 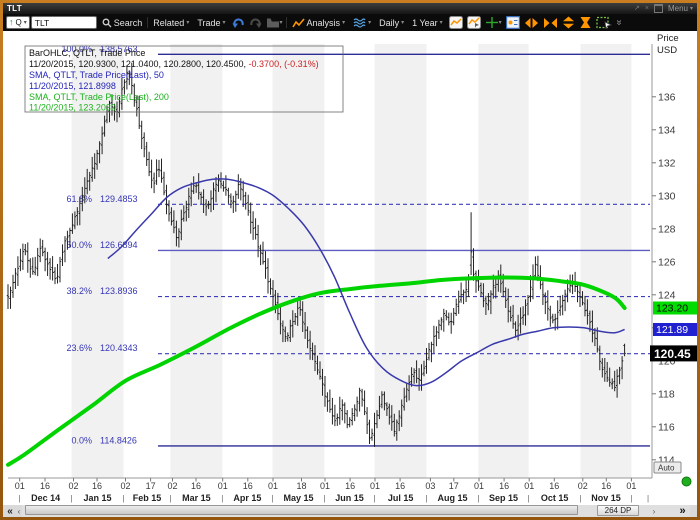 What do you see at coordinates (637, 8) in the screenshot?
I see `popout-icon: ↗` at bounding box center [637, 8].